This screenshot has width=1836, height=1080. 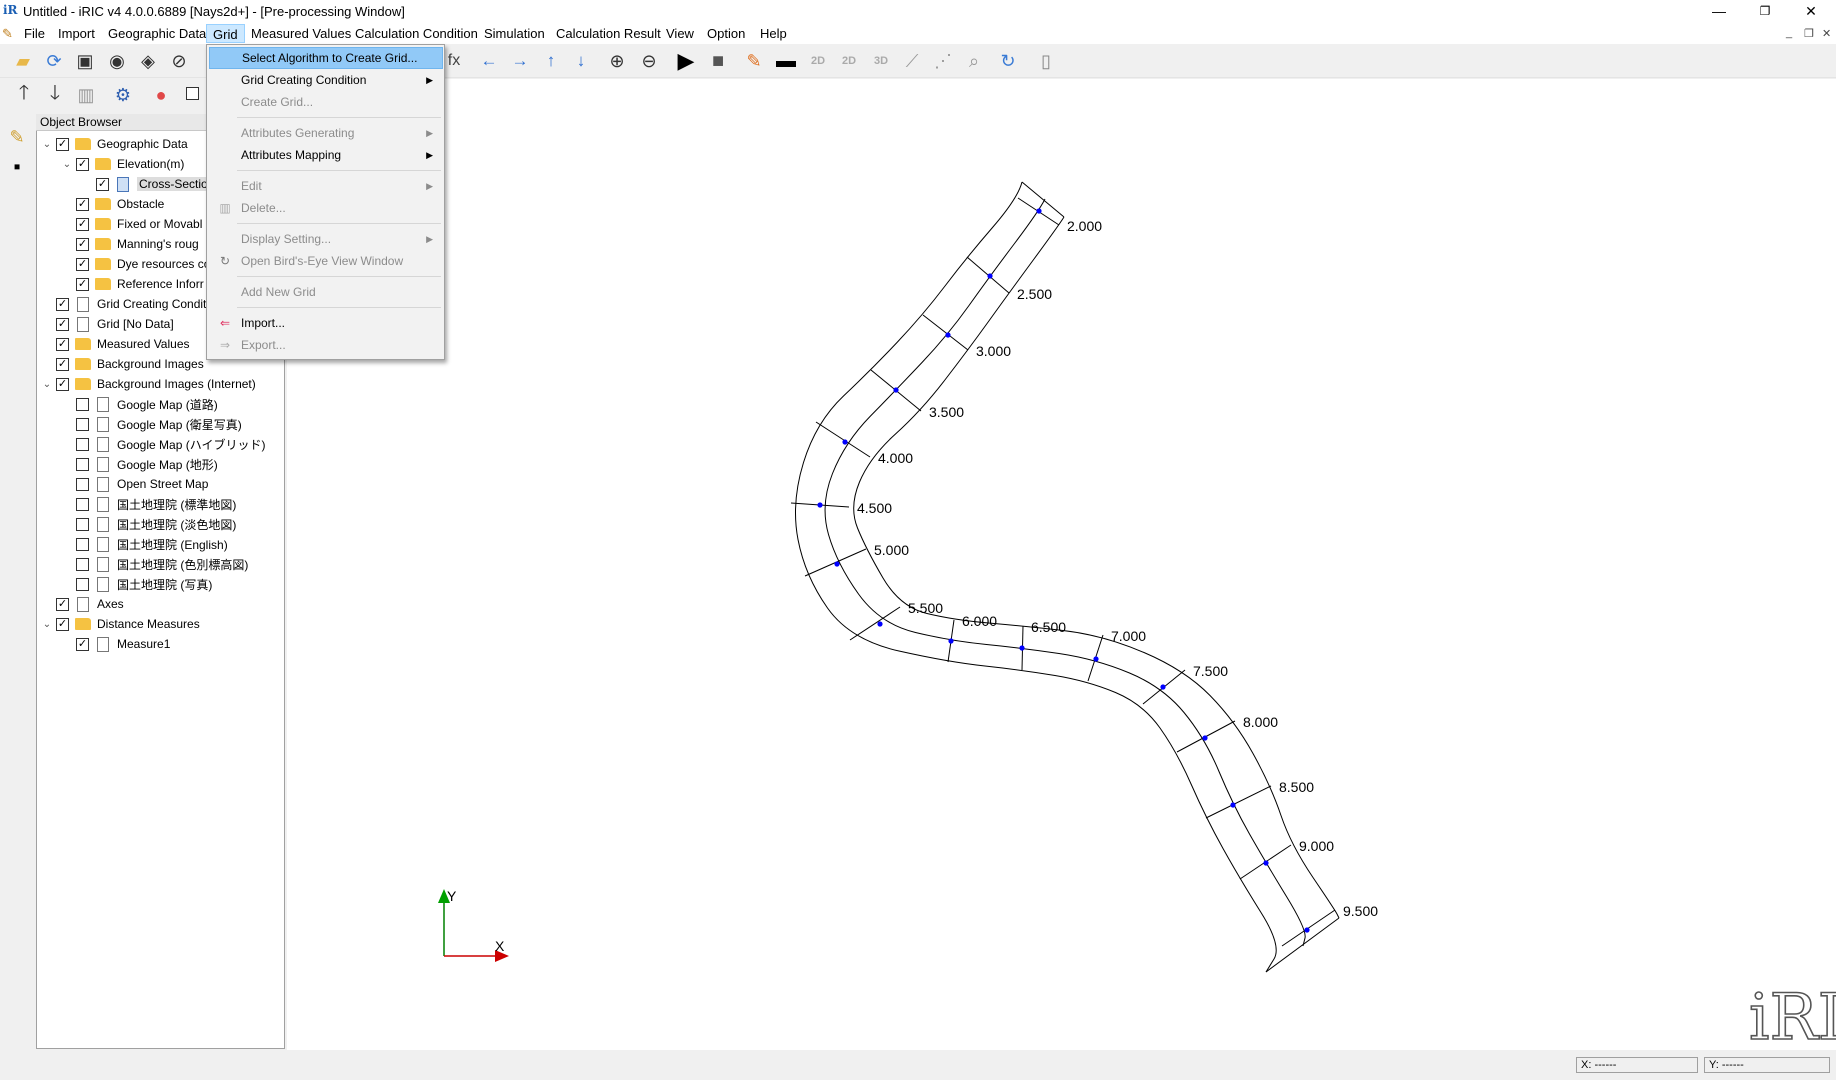 I want to click on tree-item: 国土地理院 (淡色地図), so click(x=148, y=524).